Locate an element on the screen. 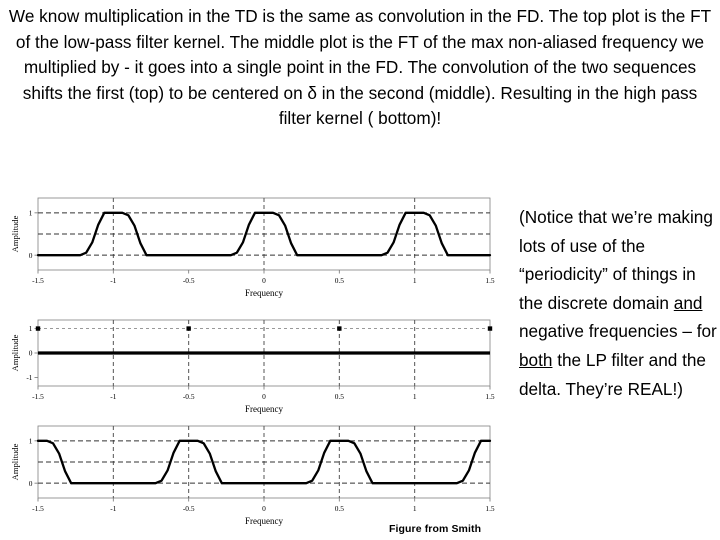  plot-svg-bottom: -1.5 -1 -0.5 0 0.5 1 1.5 0 1 Frequency Amplitude is located at coordinates (252, 475).